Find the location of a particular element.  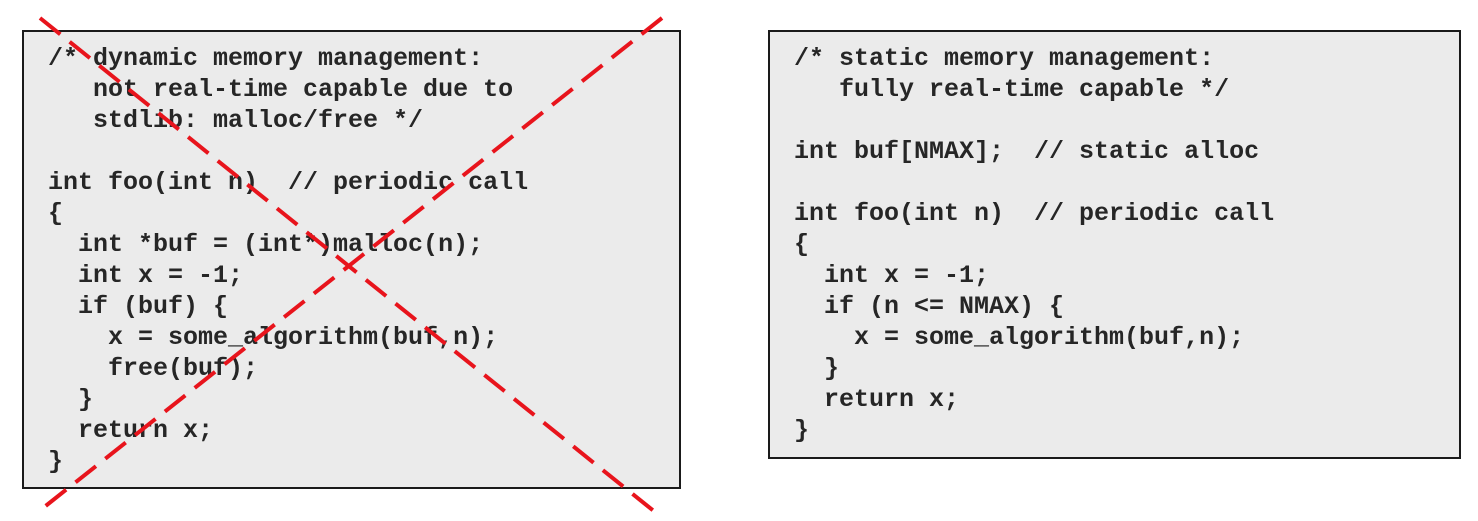

code-line: fully real-time capable */ is located at coordinates (1012, 89).